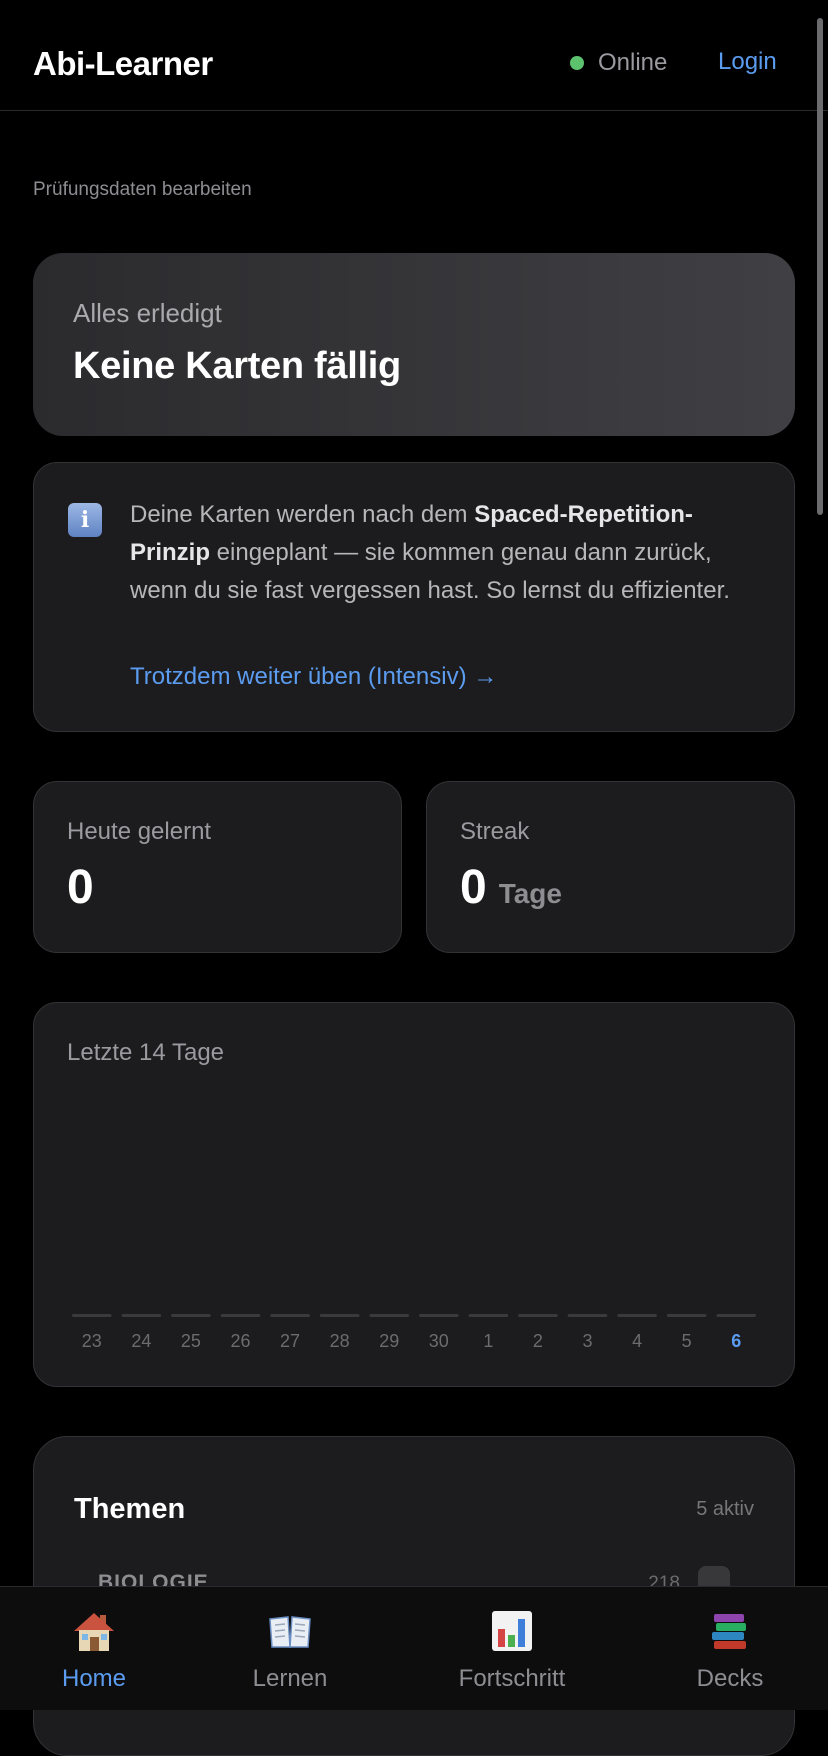 Image resolution: width=828 pixels, height=1756 pixels. I want to click on streak-number: 0, so click(473, 887).